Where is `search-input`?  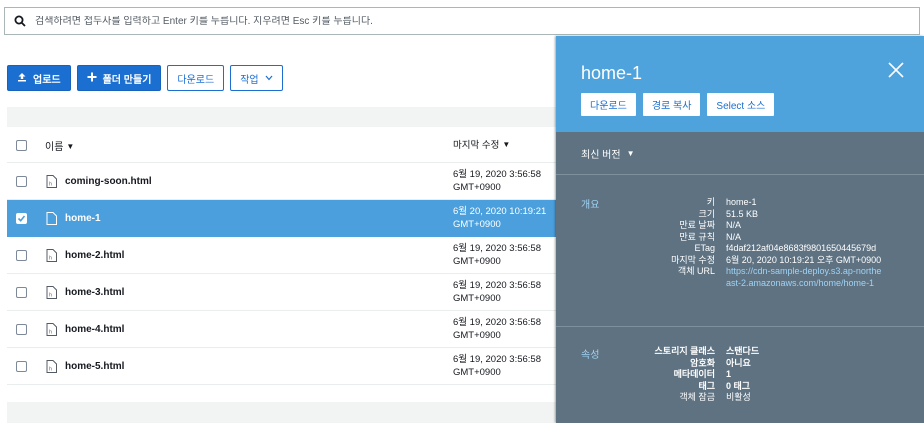 search-input is located at coordinates (465, 21).